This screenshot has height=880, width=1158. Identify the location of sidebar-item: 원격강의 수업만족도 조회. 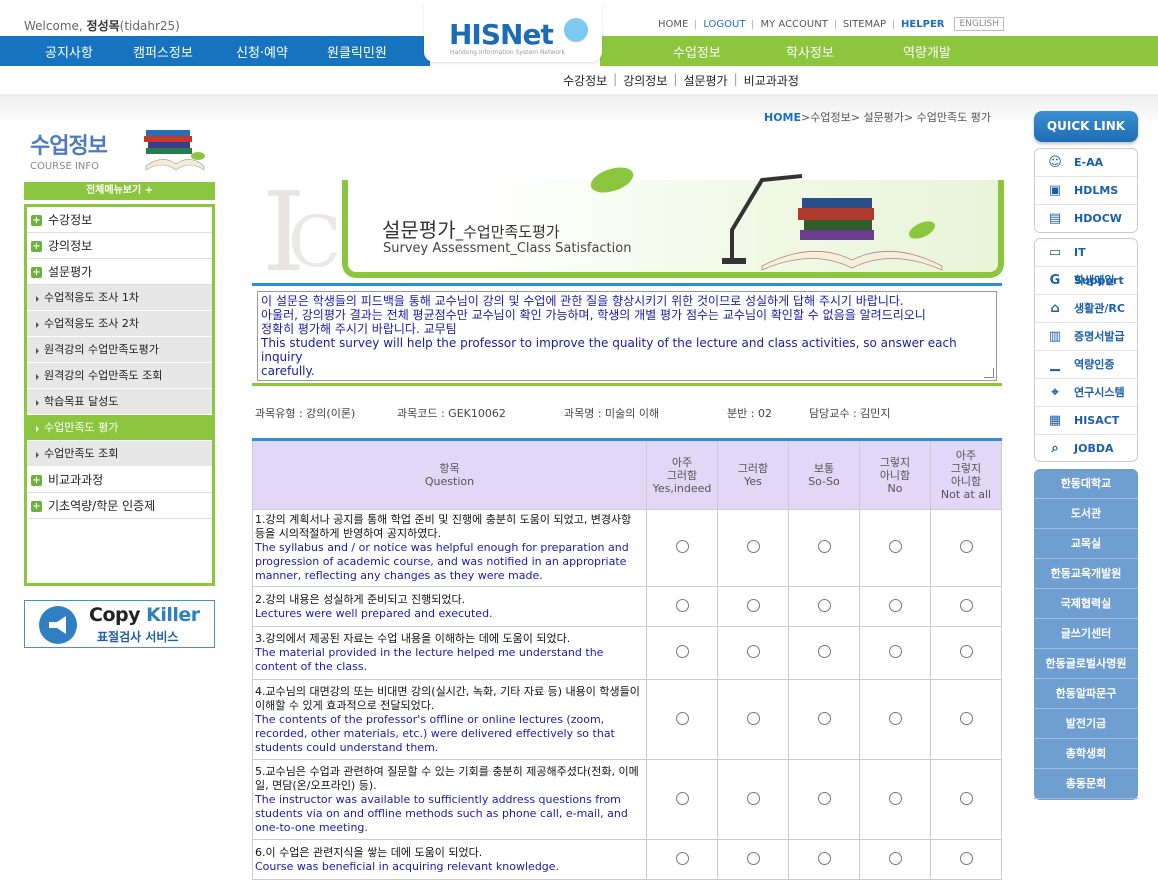
(119, 376).